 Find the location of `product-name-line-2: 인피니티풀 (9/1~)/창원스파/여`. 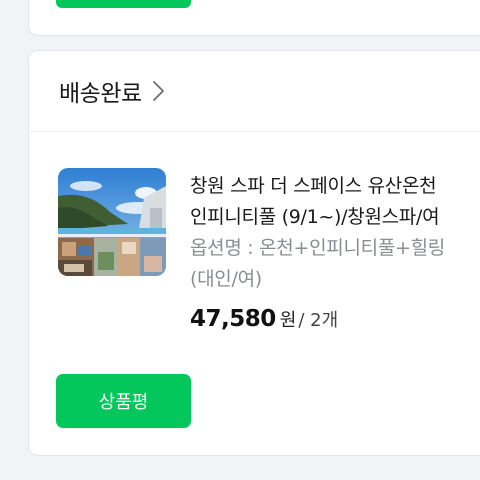

product-name-line-2: 인피니티풀 (9/1~)/창원스파/여 is located at coordinates (335, 217).